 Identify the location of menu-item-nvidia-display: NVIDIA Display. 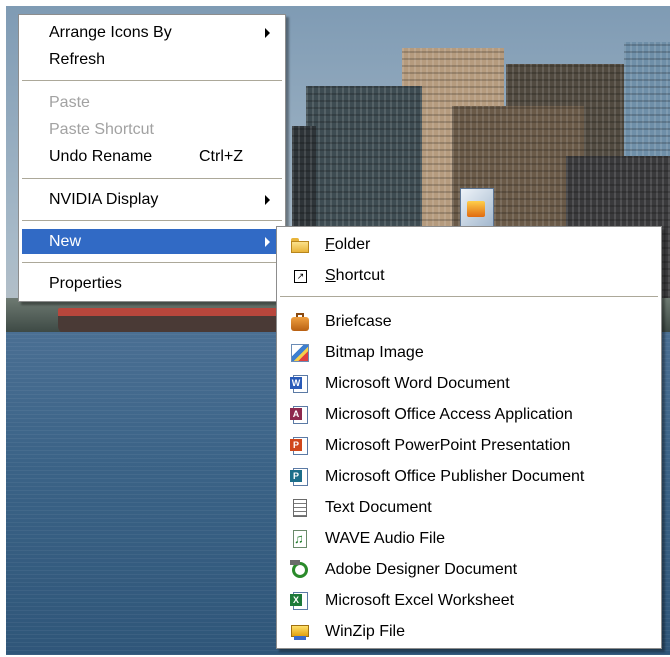
(152, 199).